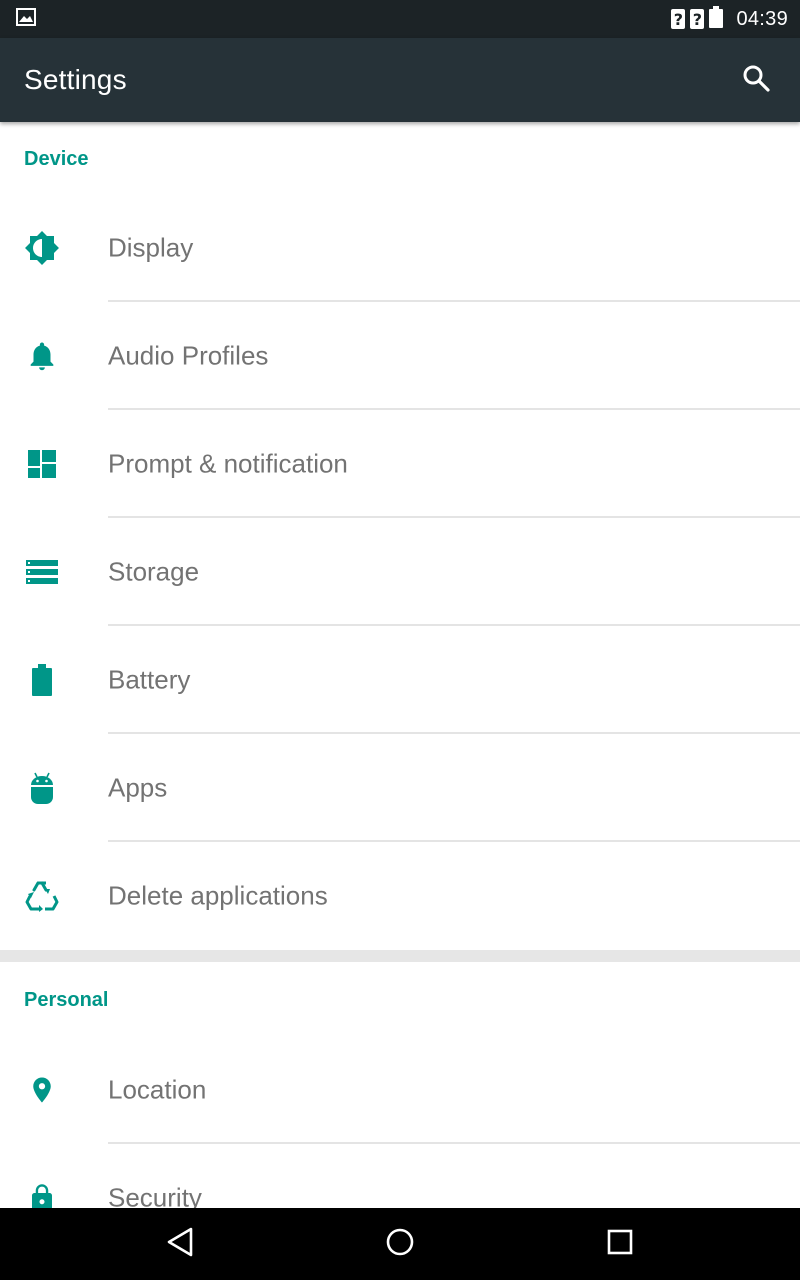  Describe the element at coordinates (154, 571) in the screenshot. I see `settings-item-label: Storage` at that location.